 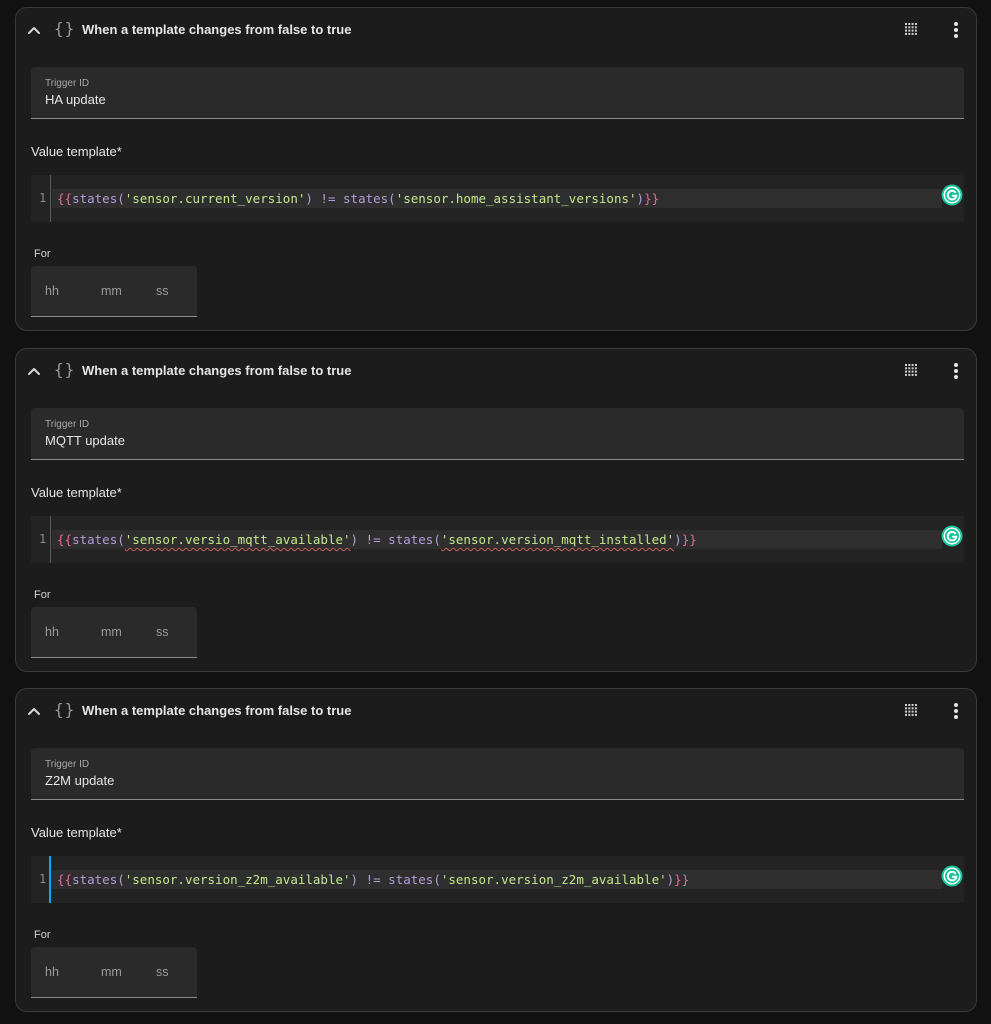 What do you see at coordinates (516, 198) in the screenshot?
I see `code-string: 'sensor.home_assistant_versions'` at bounding box center [516, 198].